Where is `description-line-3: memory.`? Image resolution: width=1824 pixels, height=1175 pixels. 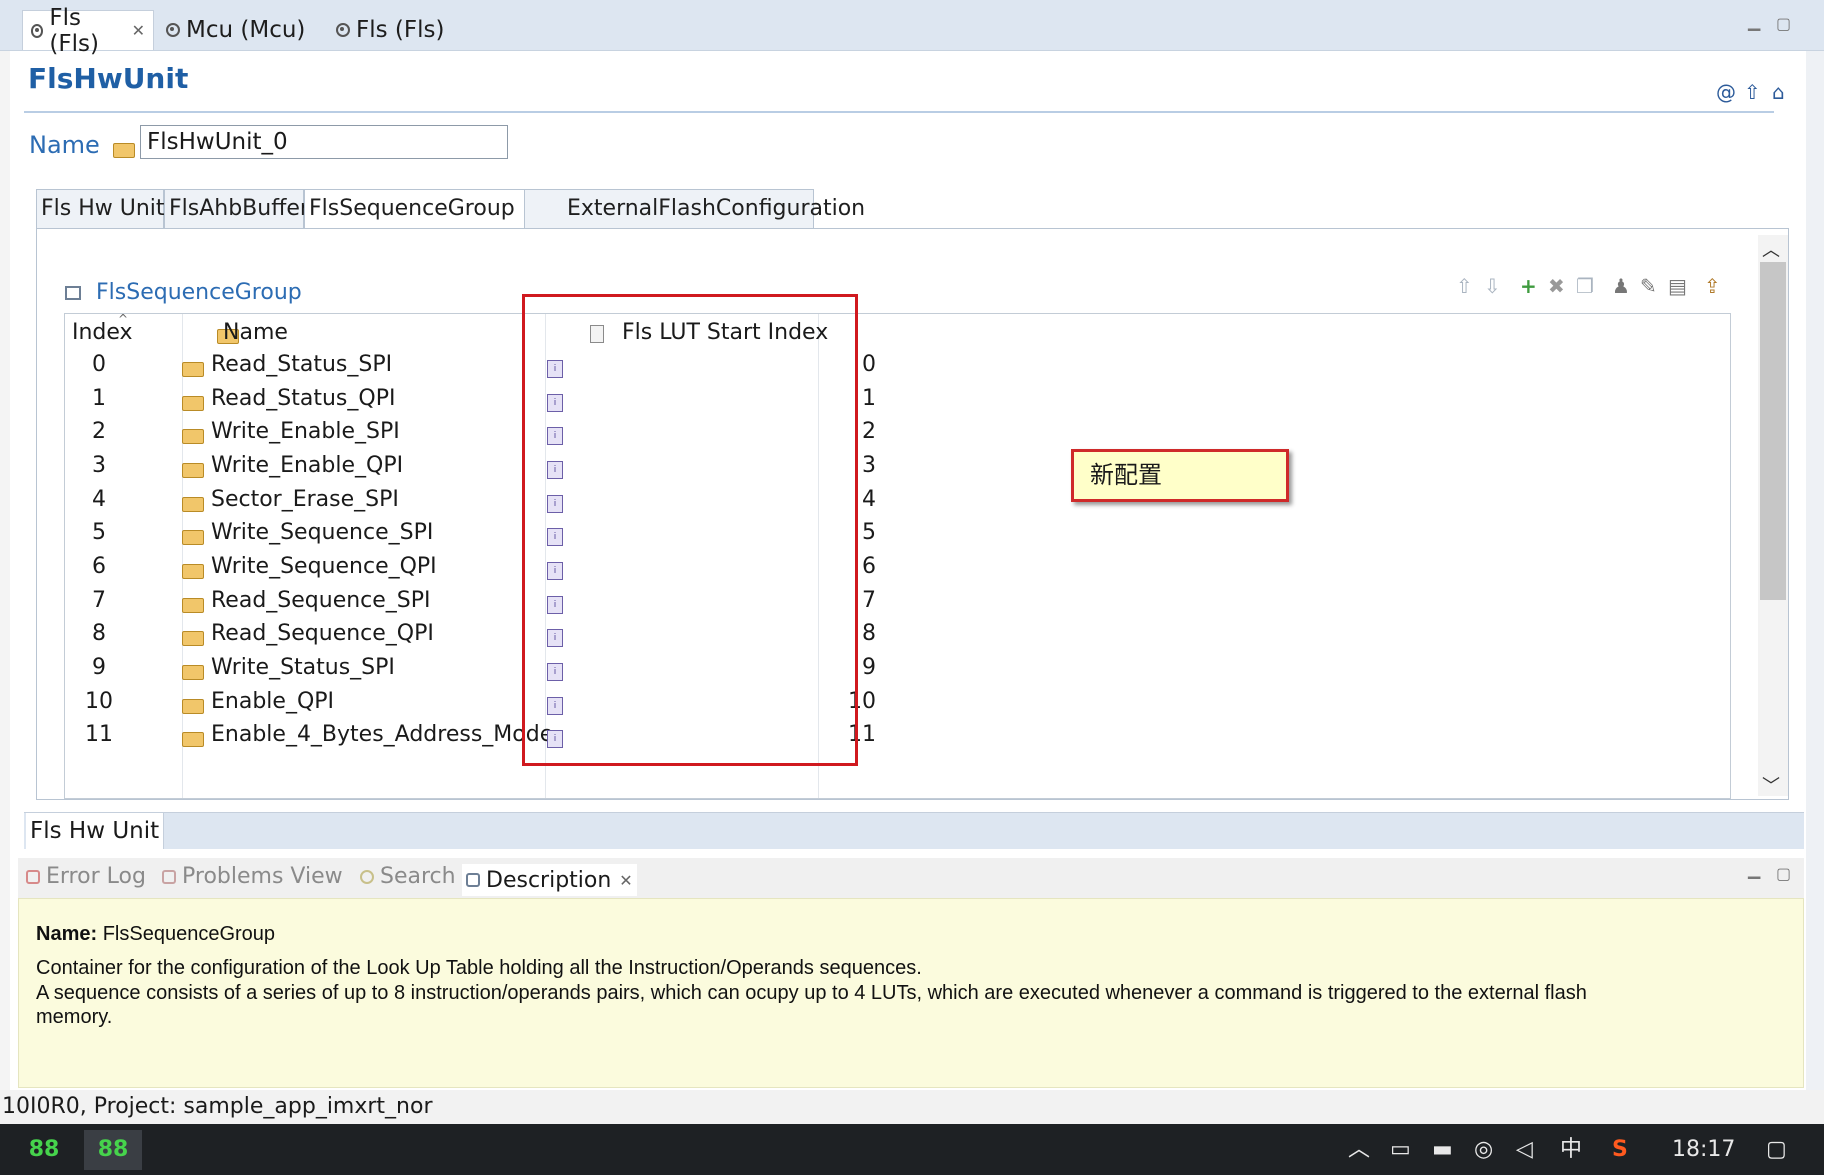 description-line-3: memory. is located at coordinates (74, 1017).